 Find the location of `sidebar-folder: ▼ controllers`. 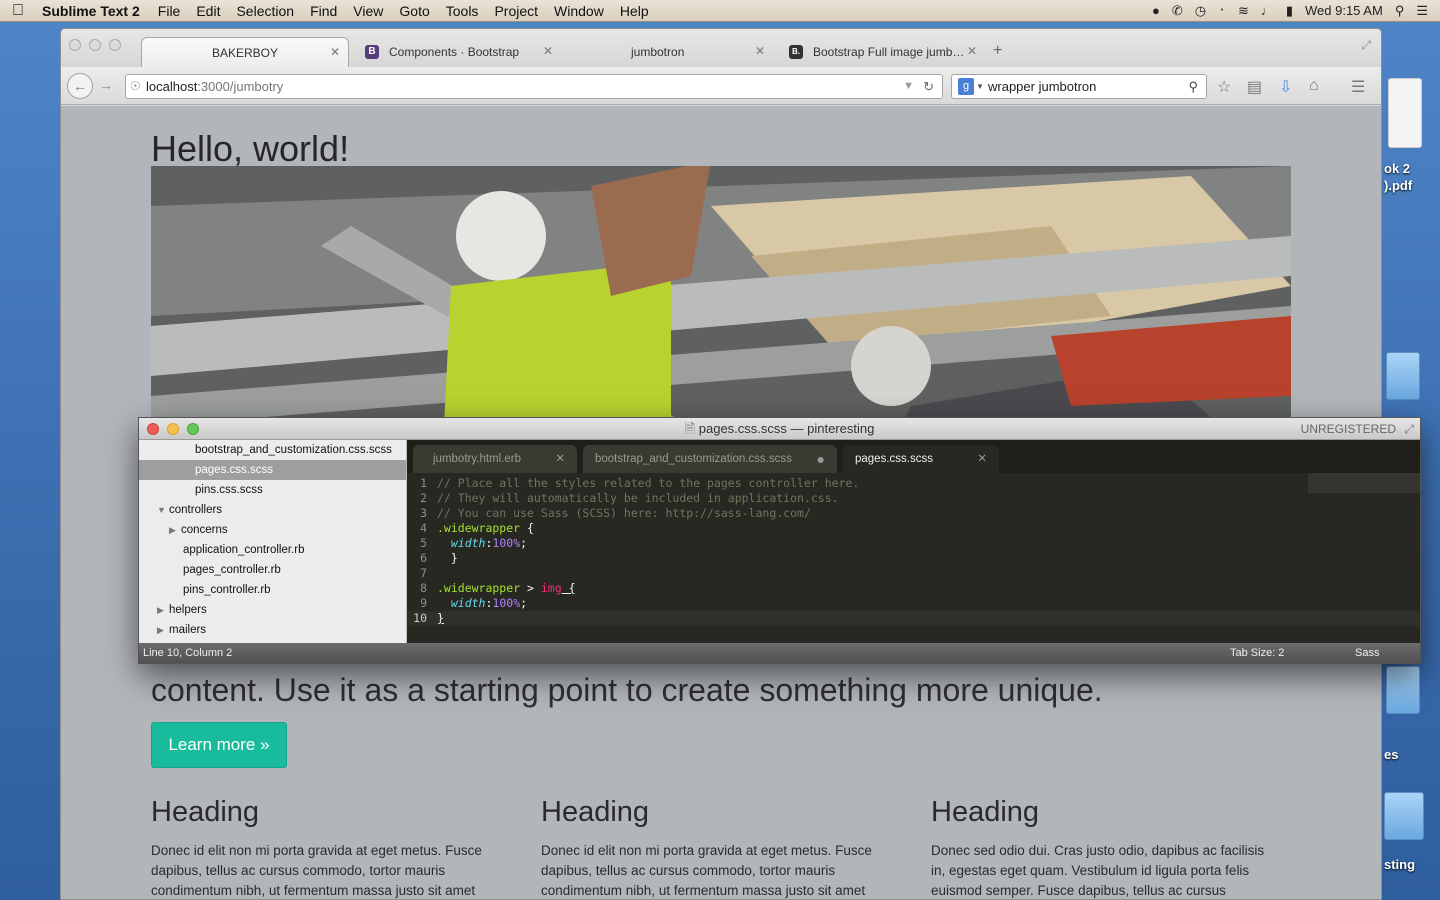

sidebar-folder: ▼ controllers is located at coordinates (272, 510).